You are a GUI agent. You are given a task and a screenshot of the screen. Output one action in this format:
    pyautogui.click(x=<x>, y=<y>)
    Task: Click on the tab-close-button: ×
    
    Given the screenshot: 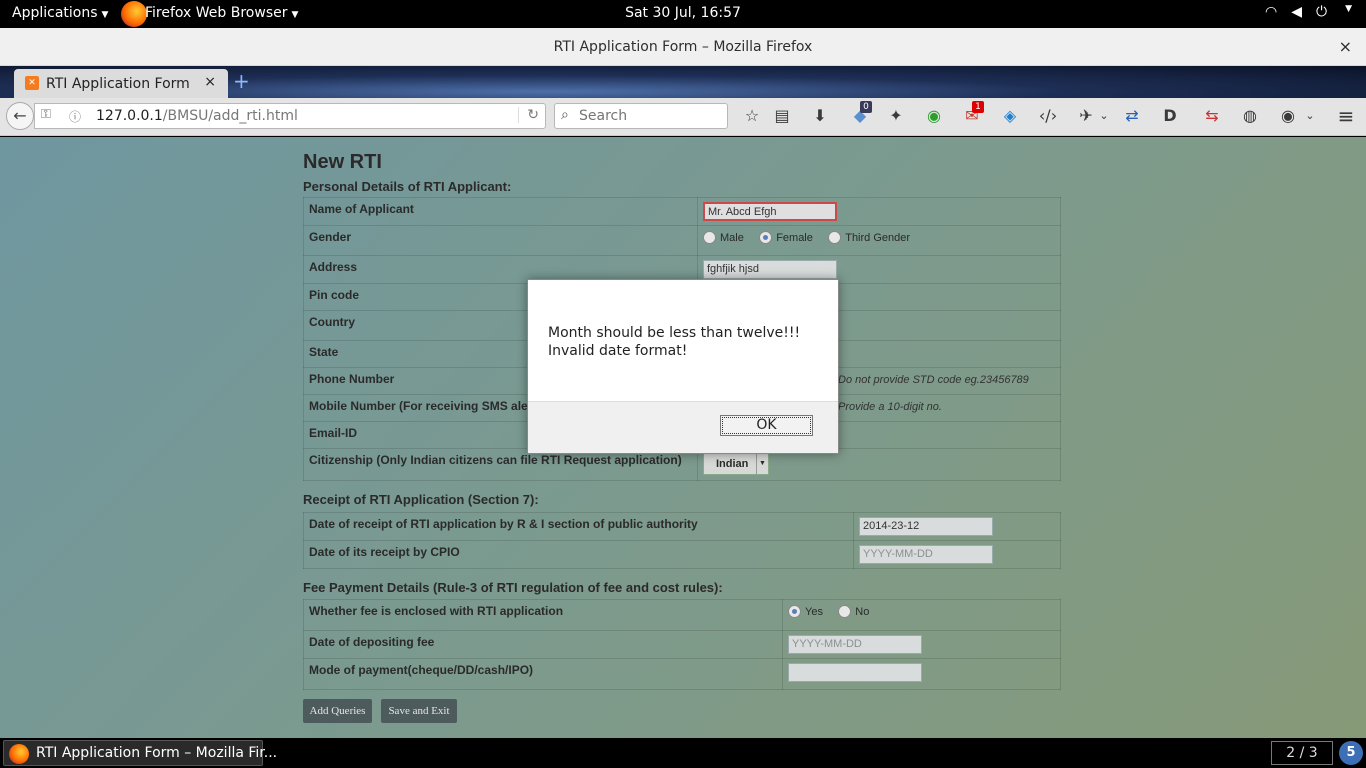 What is the action you would take?
    pyautogui.click(x=210, y=82)
    